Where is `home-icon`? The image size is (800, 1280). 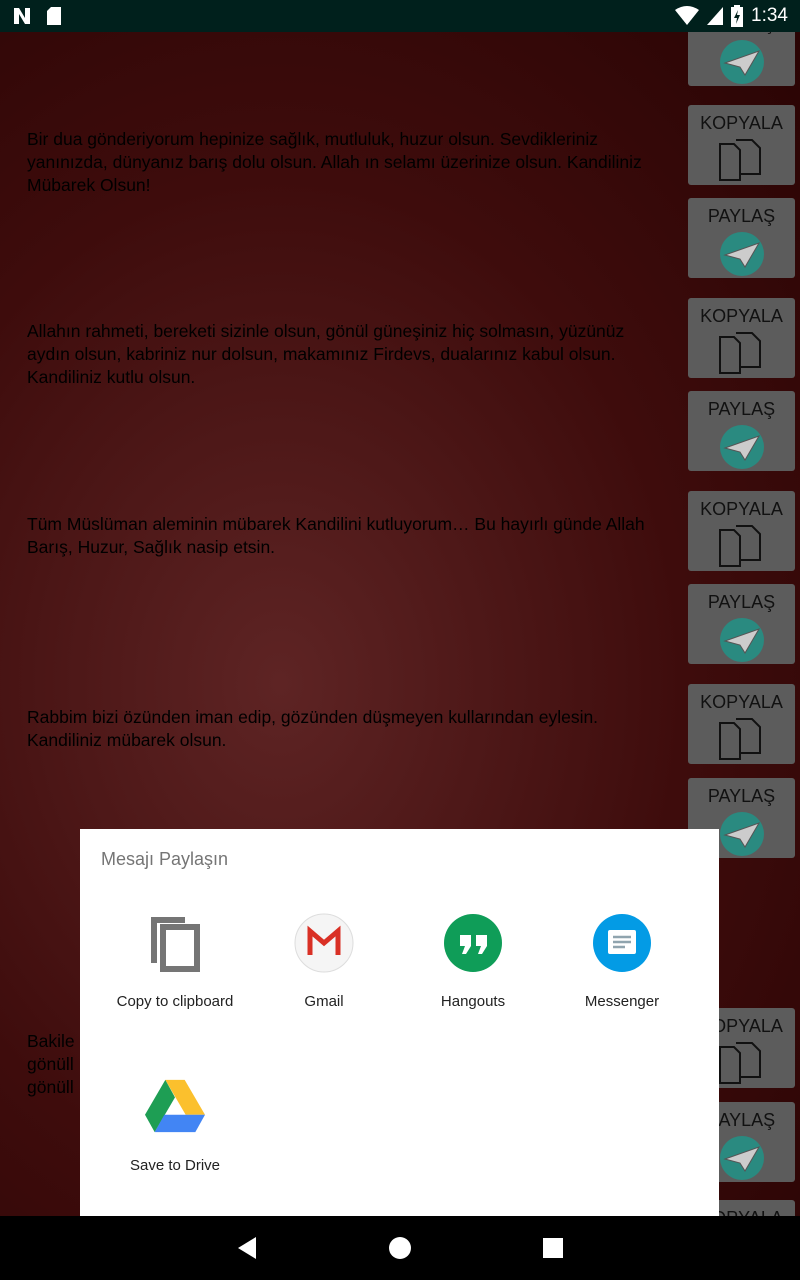 home-icon is located at coordinates (400, 1248).